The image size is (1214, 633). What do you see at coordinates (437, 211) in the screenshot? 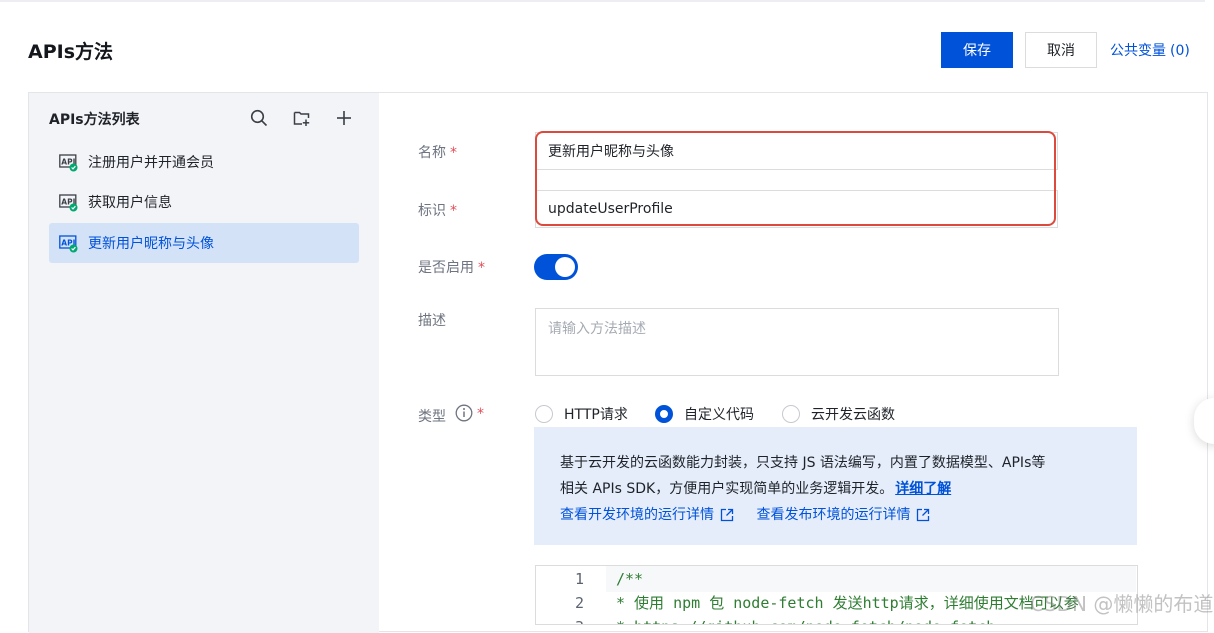
I see `identifier-label: 标识 *` at bounding box center [437, 211].